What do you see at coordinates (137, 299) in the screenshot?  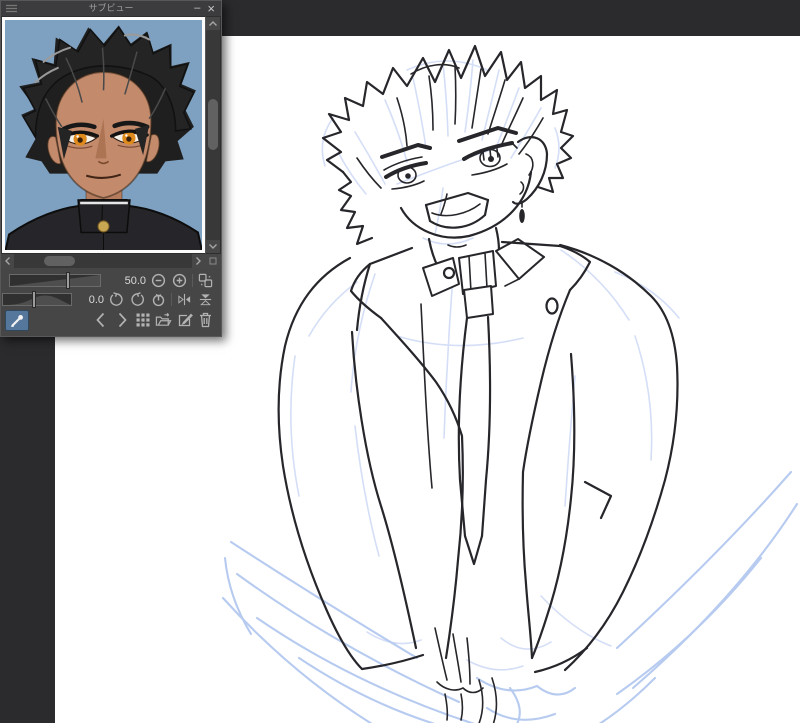 I see `rotate-cw-icon` at bounding box center [137, 299].